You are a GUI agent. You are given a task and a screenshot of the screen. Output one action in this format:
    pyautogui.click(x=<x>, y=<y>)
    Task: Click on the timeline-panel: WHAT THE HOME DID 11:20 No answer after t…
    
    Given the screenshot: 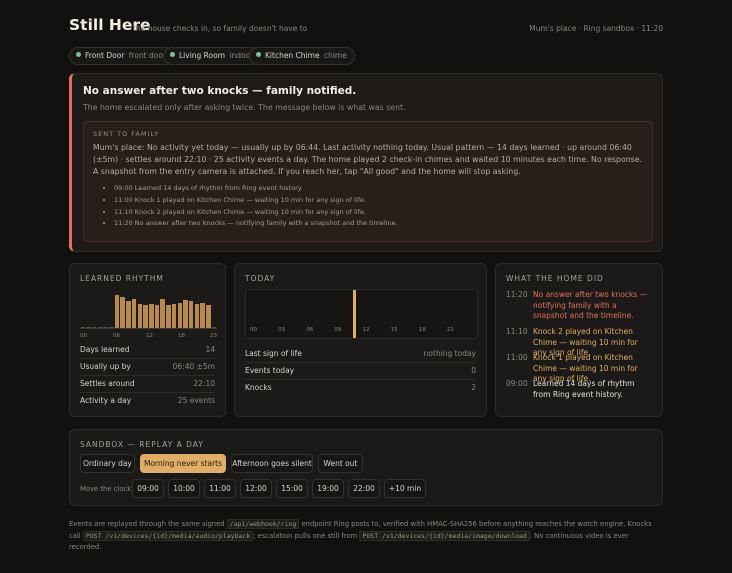 What is the action you would take?
    pyautogui.click(x=579, y=340)
    